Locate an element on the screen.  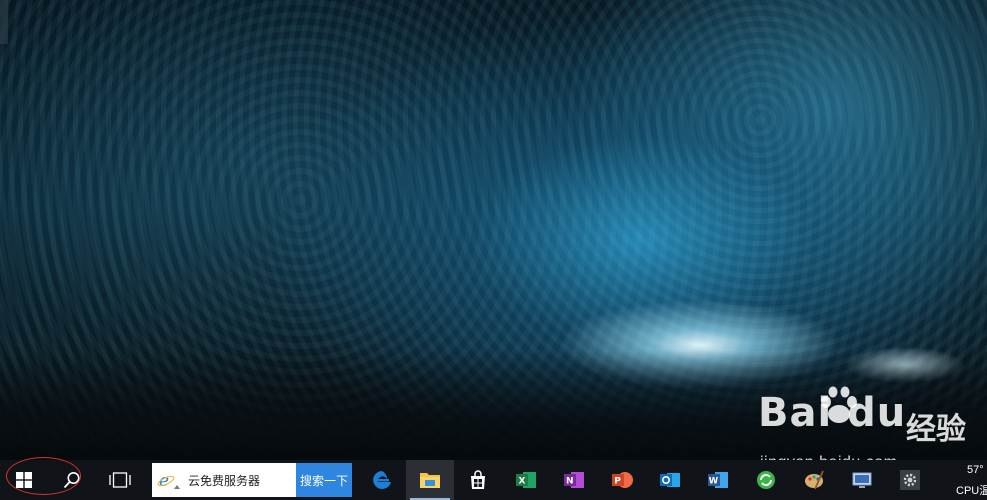
taskbar-app-file-explorer is located at coordinates (430, 480).